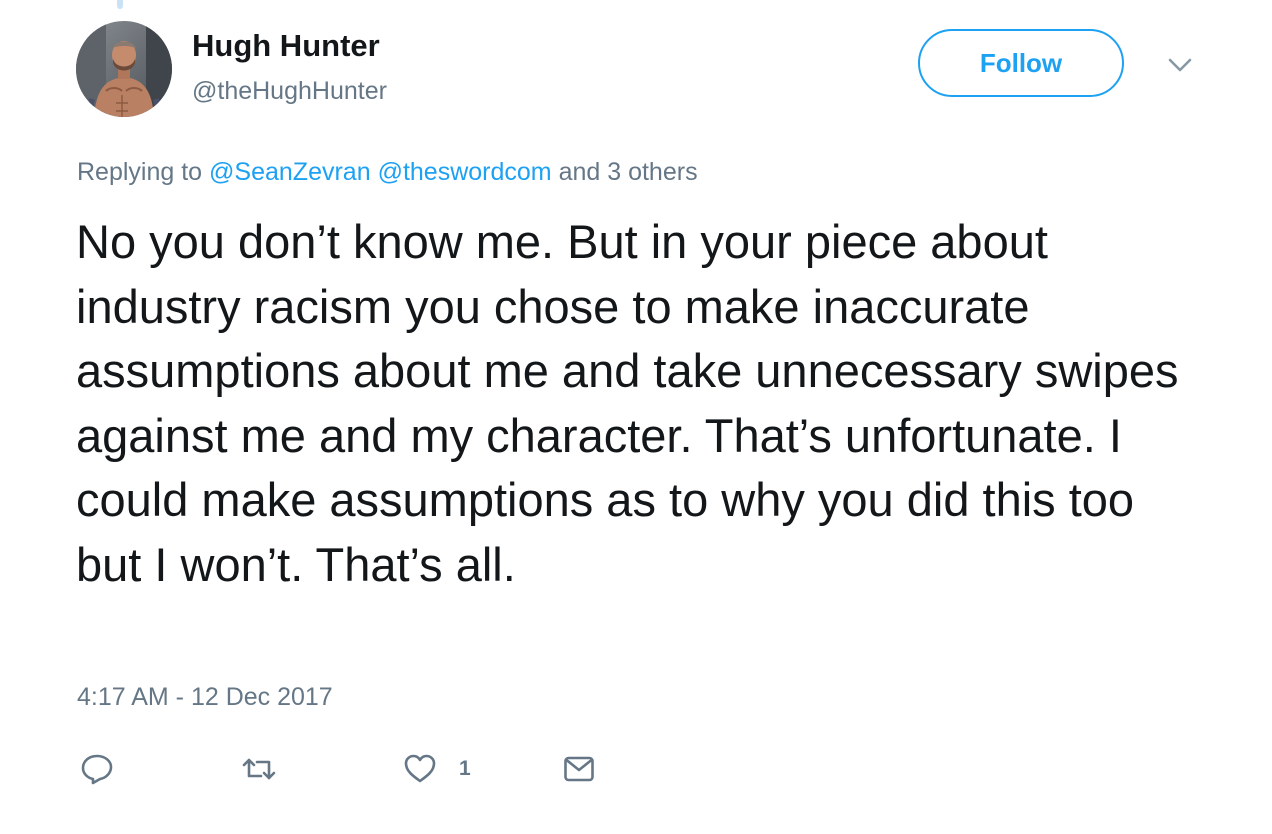 This screenshot has width=1272, height=834. I want to click on retweet-icon, so click(259, 769).